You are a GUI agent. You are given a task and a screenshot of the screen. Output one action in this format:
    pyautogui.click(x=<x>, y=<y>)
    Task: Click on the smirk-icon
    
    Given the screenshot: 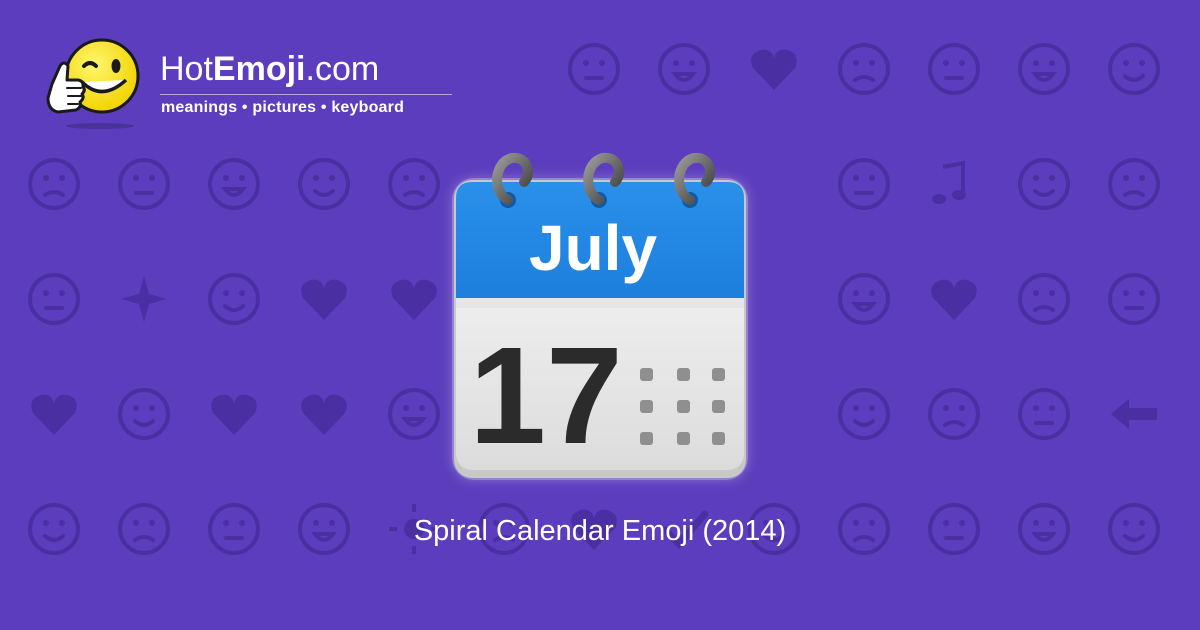 What is the action you would take?
    pyautogui.click(x=144, y=184)
    